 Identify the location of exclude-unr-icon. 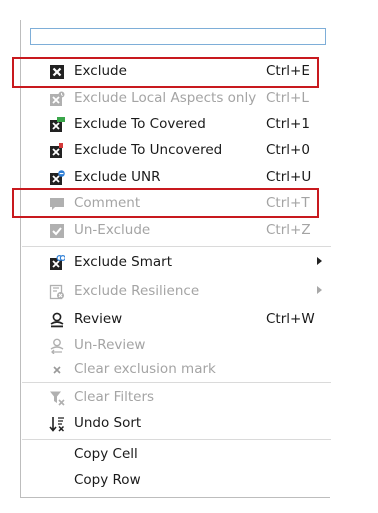
(57, 177).